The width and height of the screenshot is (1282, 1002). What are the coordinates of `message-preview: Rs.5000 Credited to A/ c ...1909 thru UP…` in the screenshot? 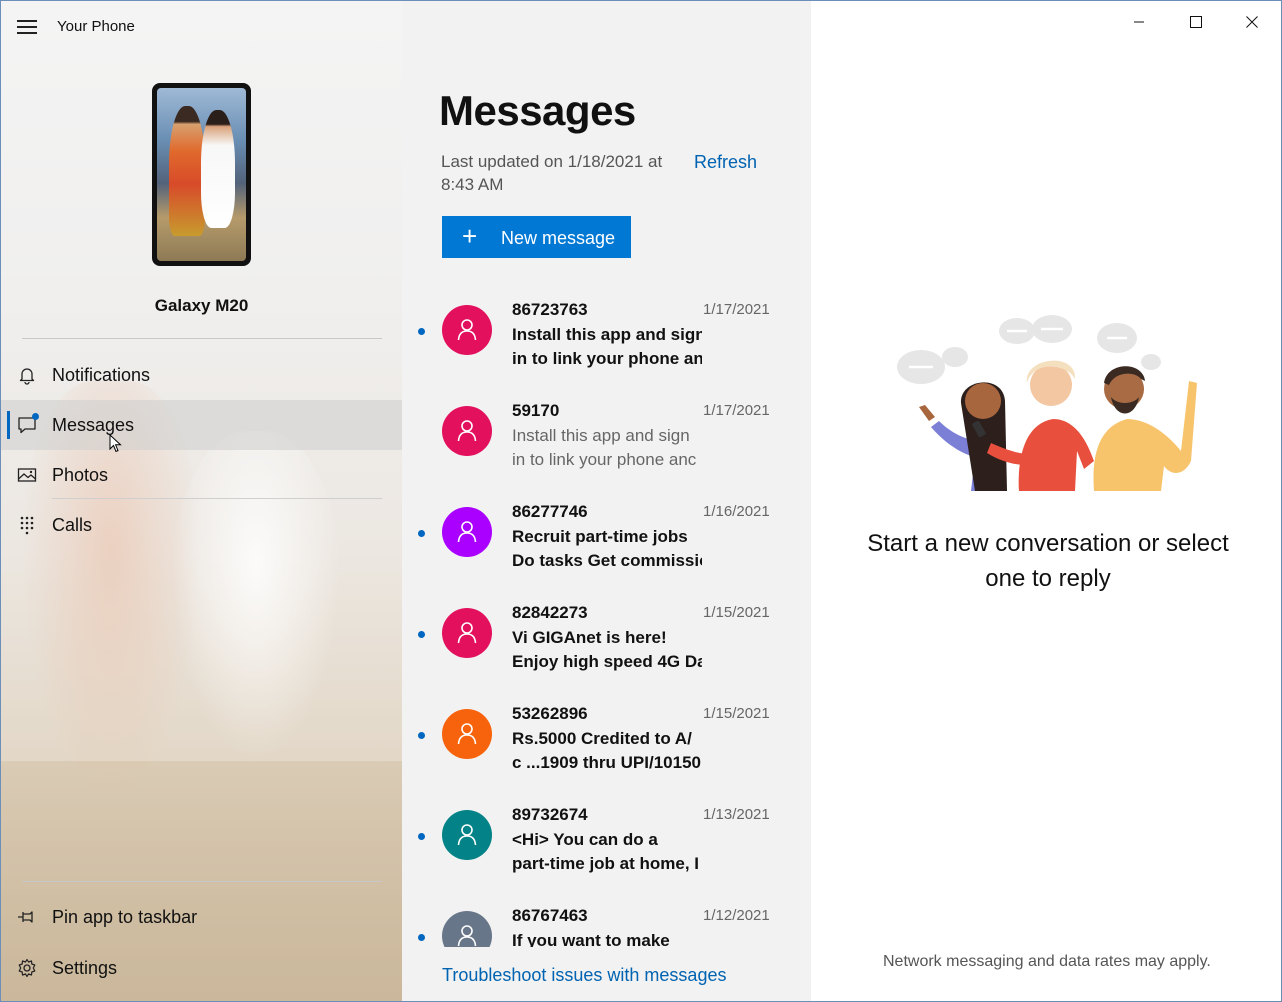 It's located at (607, 750).